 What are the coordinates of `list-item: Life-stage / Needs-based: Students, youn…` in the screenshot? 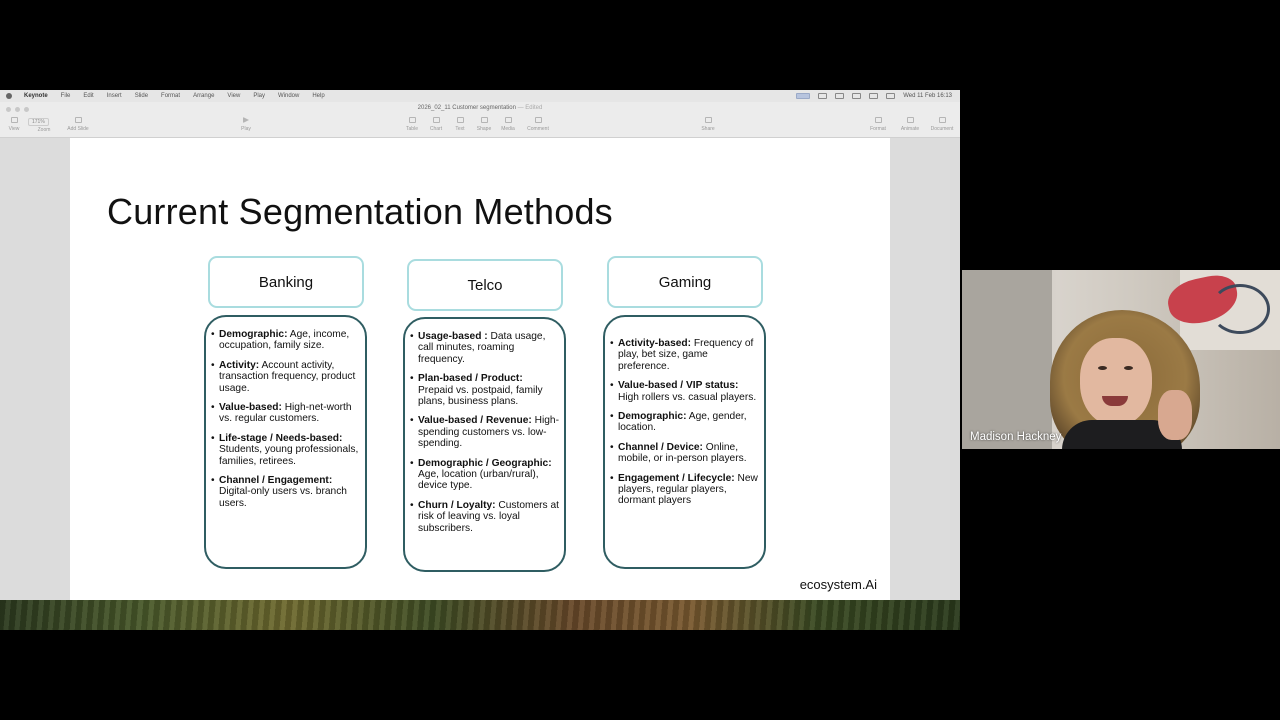 It's located at (286, 450).